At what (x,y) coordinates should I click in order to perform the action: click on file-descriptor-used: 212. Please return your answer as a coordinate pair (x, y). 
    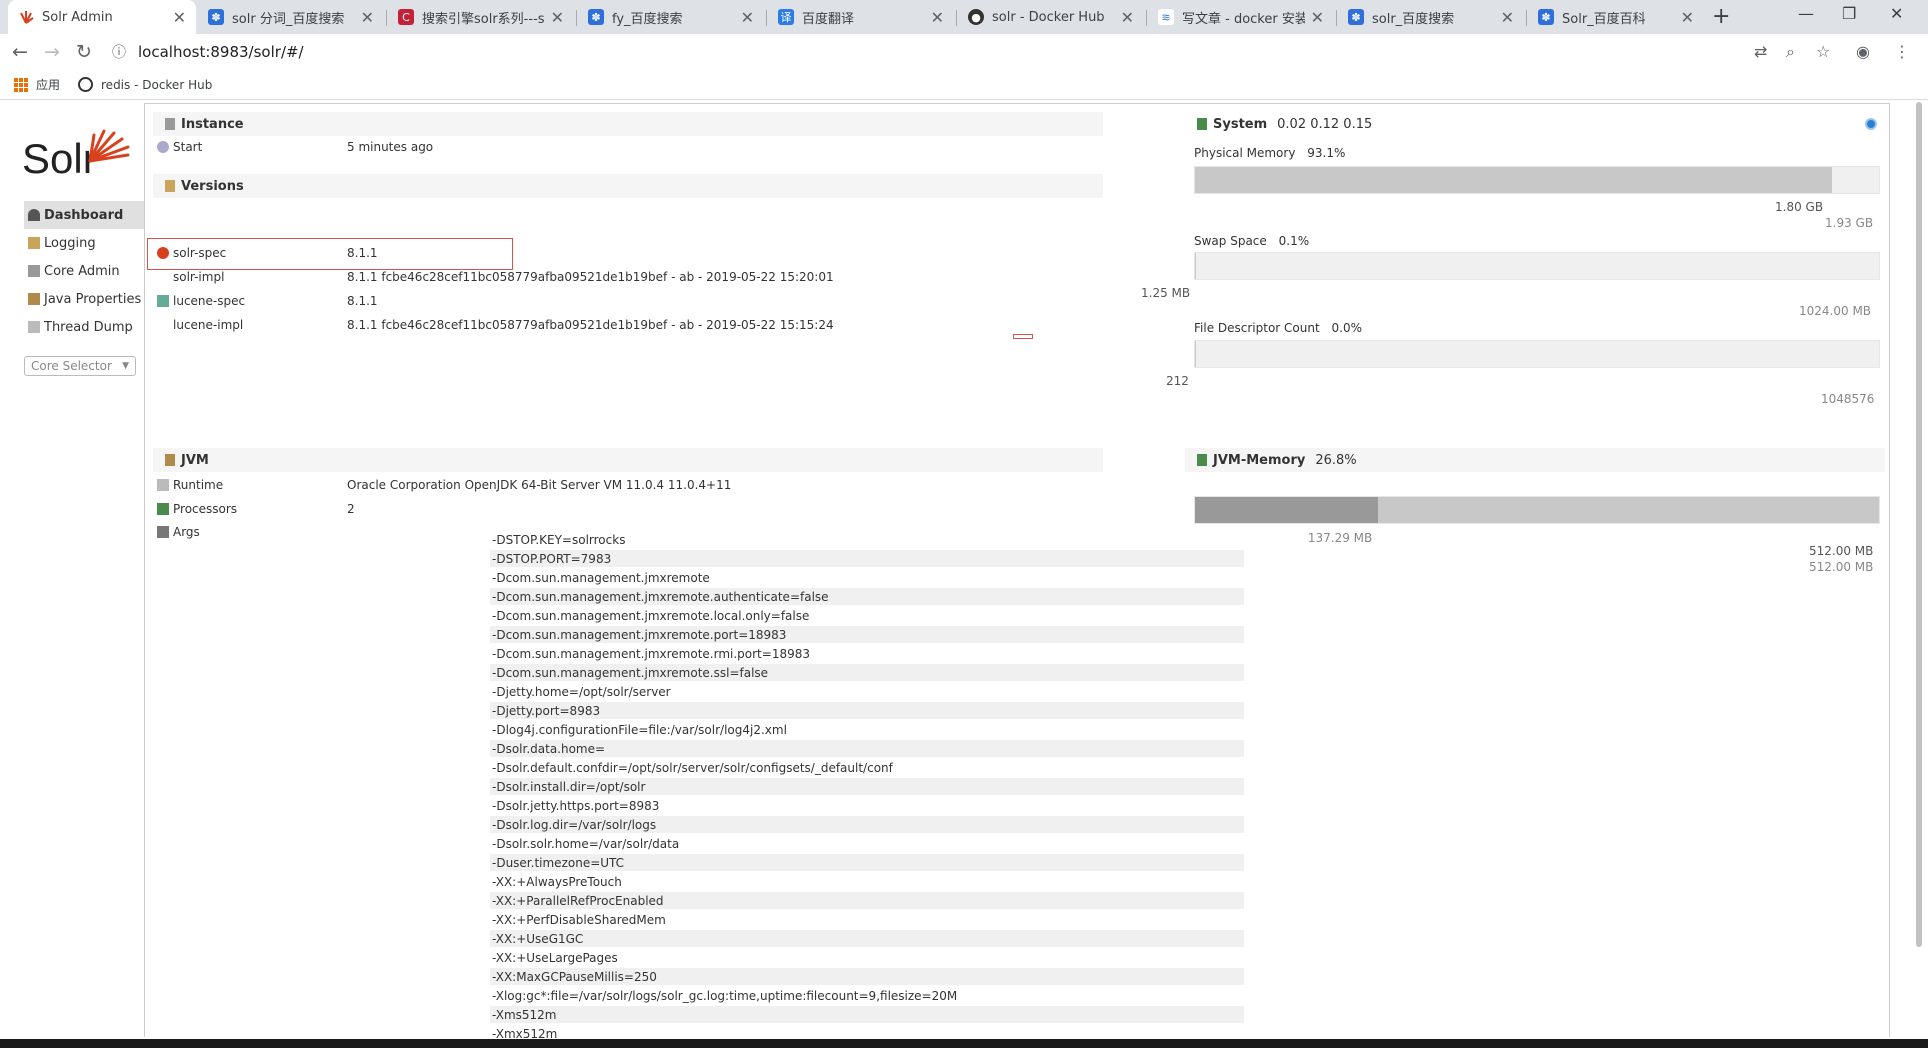
    Looking at the image, I should click on (1177, 381).